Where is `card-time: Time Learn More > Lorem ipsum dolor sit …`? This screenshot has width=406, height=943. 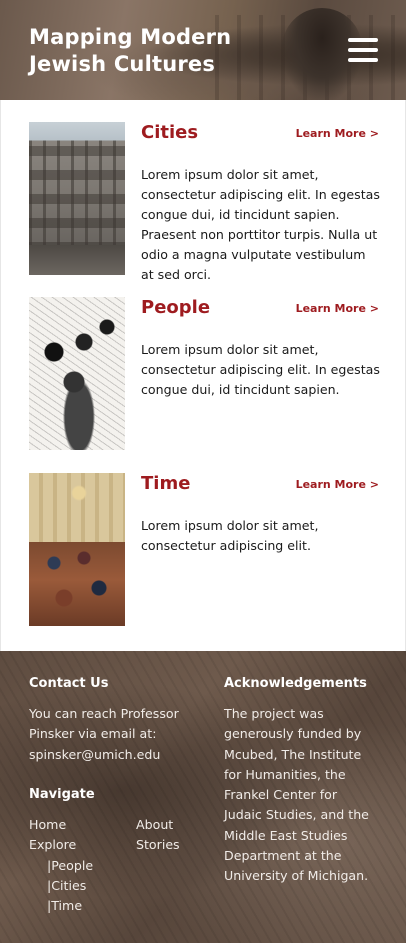
card-time: Time Learn More > Lorem ipsum dolor sit … is located at coordinates (204, 549).